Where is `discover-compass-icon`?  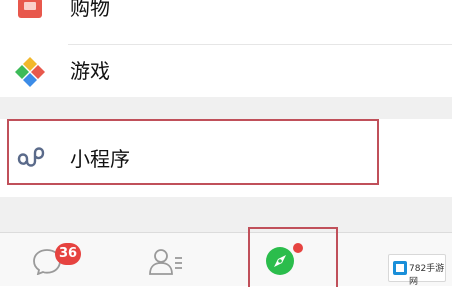 discover-compass-icon is located at coordinates (280, 261).